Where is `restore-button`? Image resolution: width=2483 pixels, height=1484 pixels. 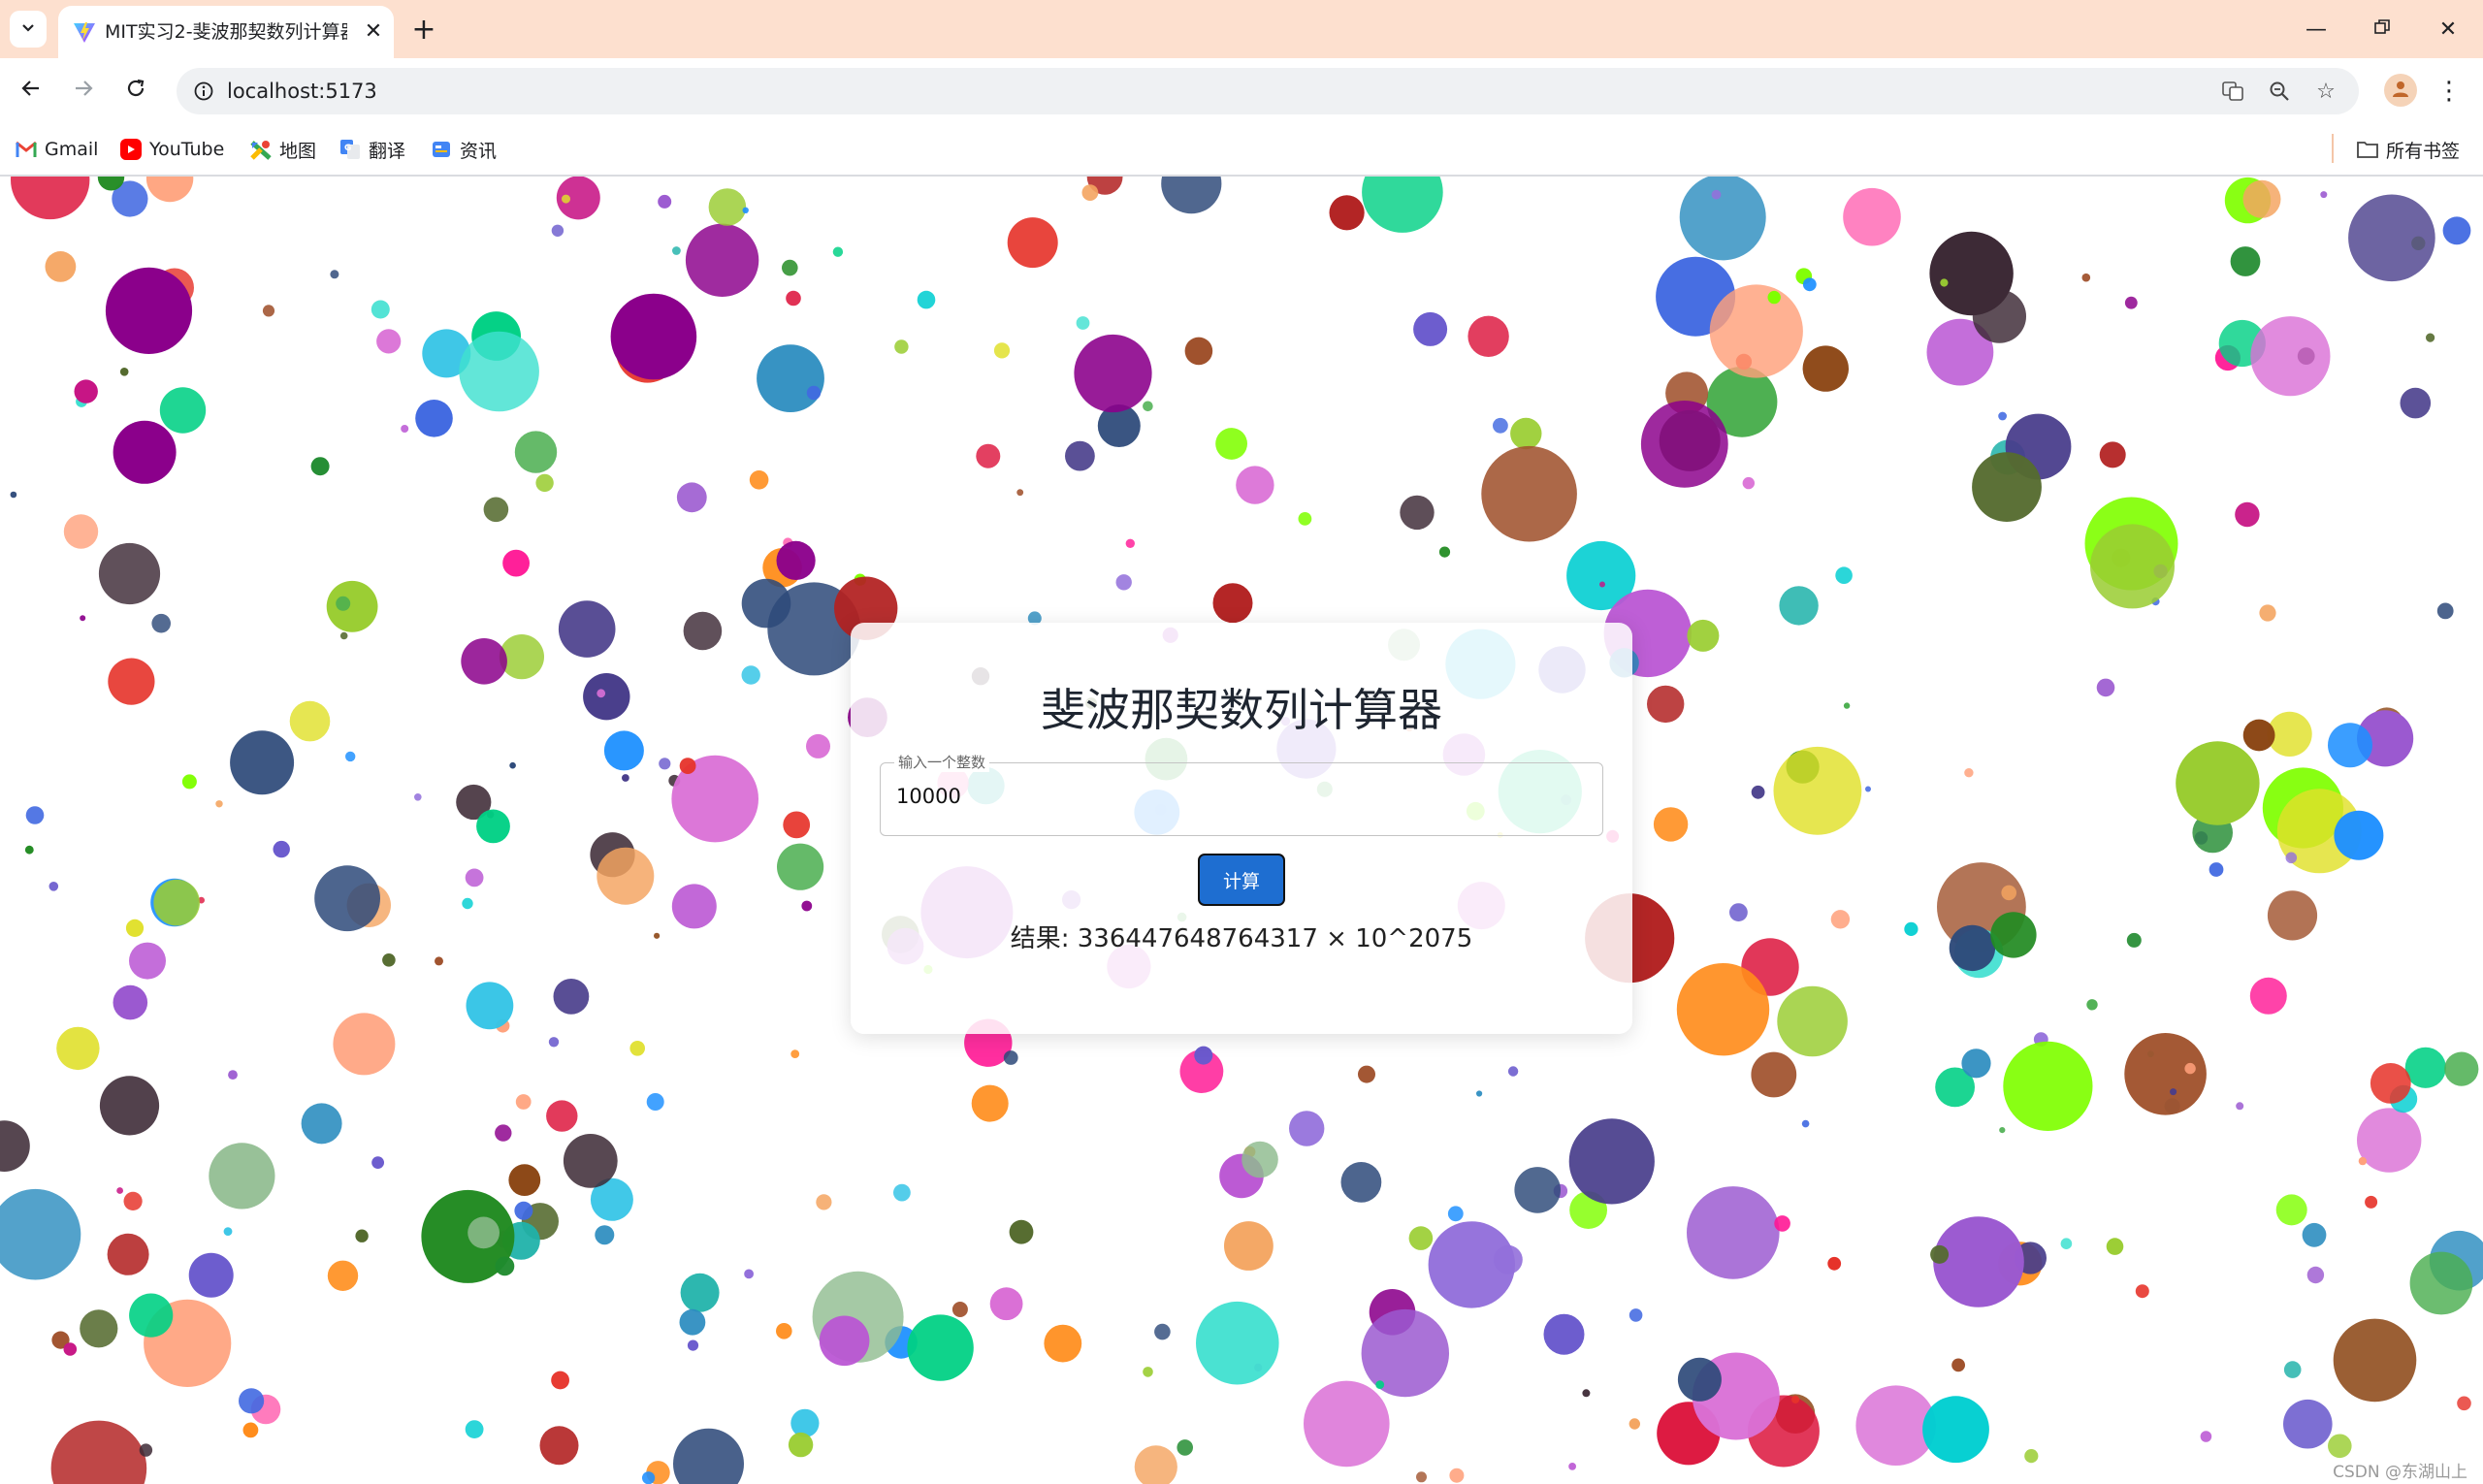
restore-button is located at coordinates (2382, 29).